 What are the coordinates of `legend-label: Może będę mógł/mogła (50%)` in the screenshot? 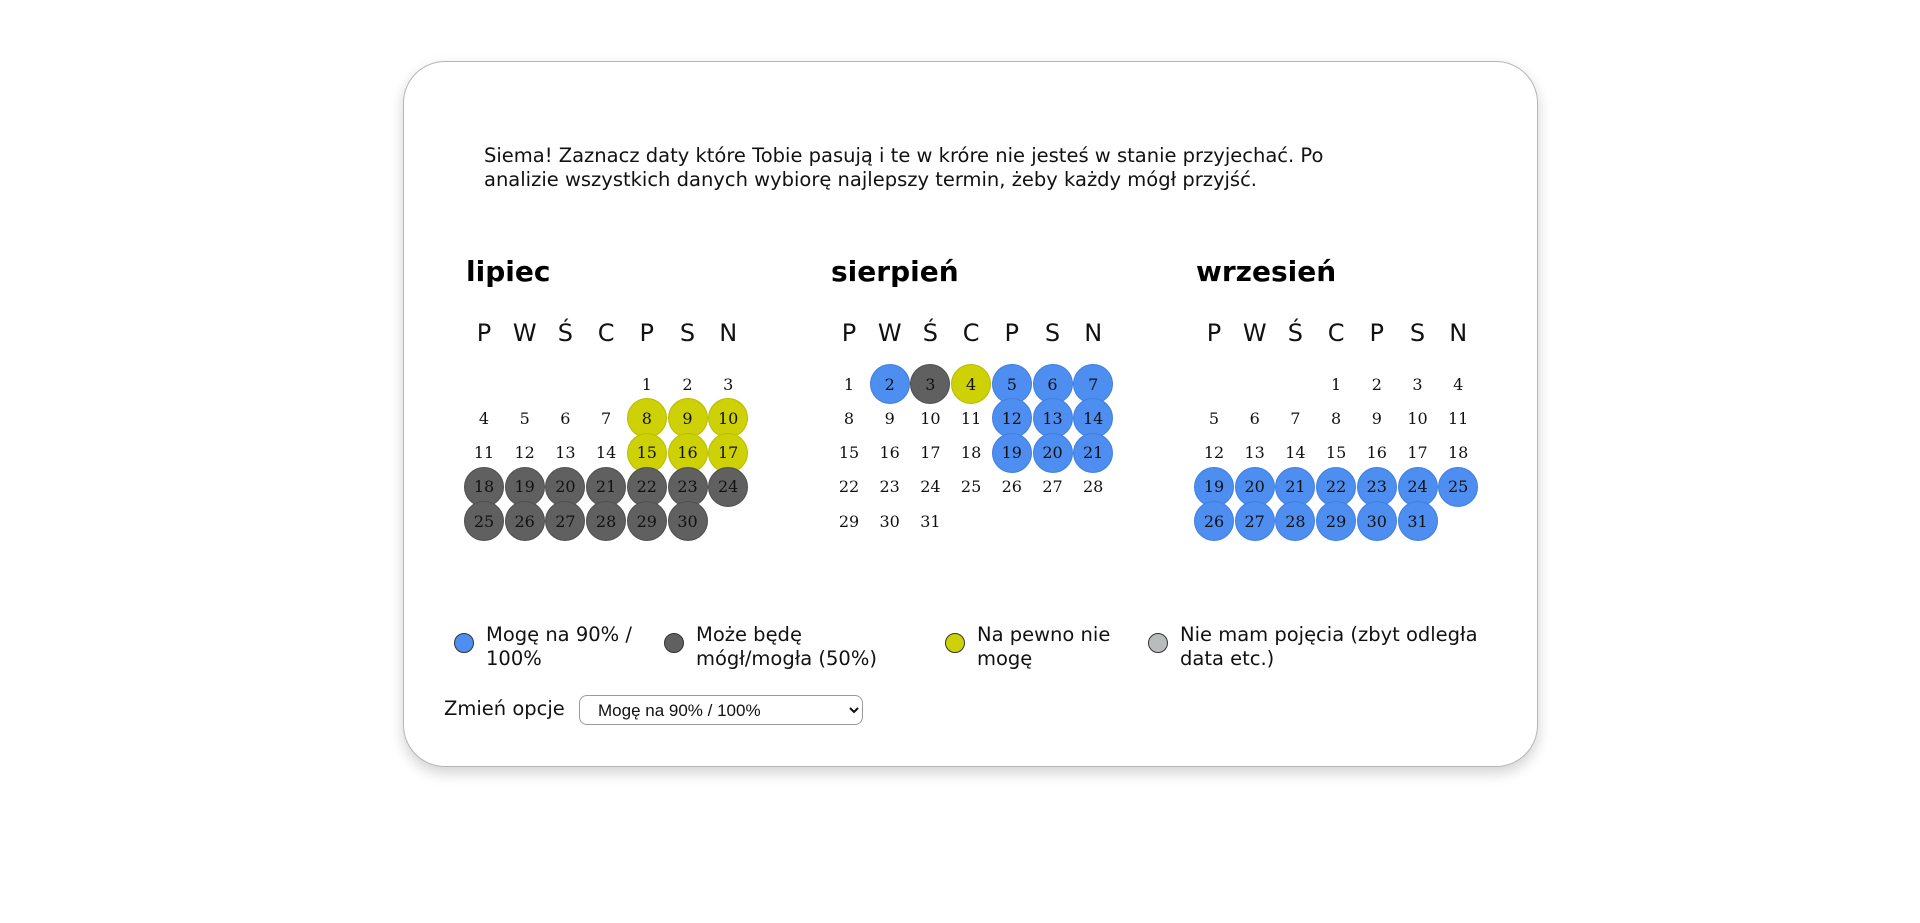 It's located at (786, 646).